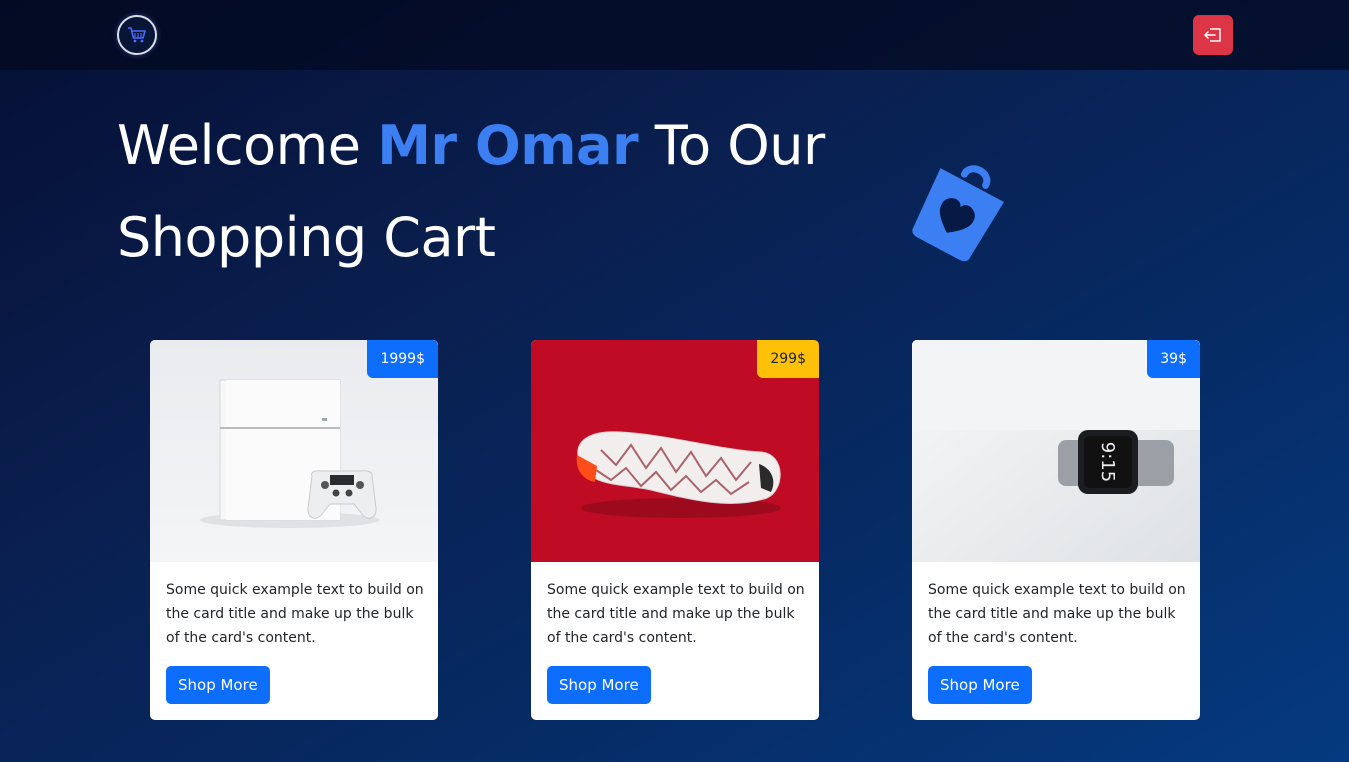  What do you see at coordinates (674, 35) in the screenshot?
I see `navbar` at bounding box center [674, 35].